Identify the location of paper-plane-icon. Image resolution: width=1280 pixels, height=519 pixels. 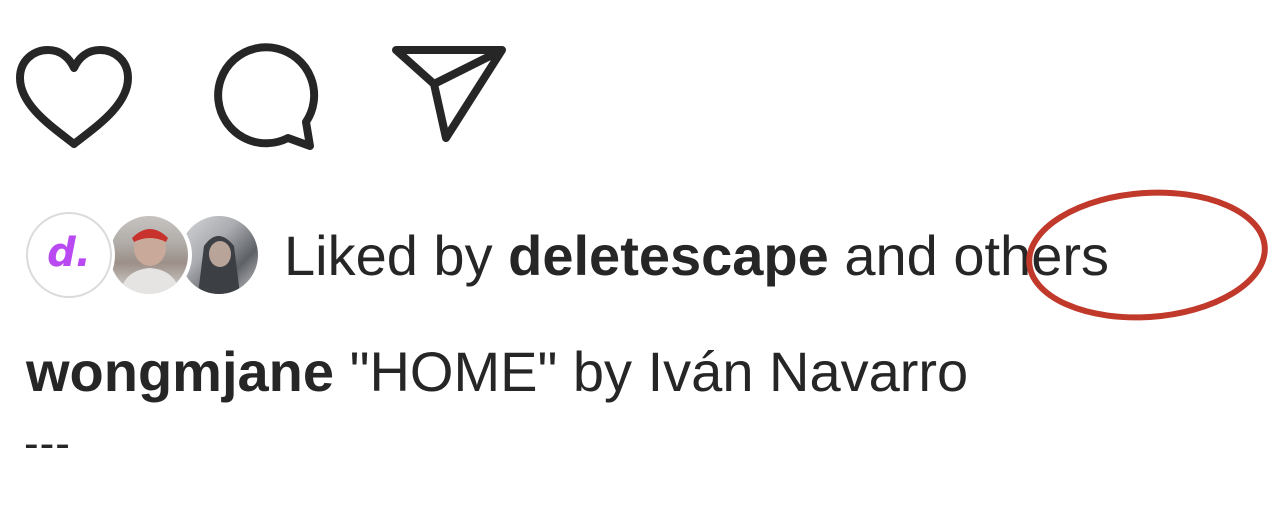
(449, 94).